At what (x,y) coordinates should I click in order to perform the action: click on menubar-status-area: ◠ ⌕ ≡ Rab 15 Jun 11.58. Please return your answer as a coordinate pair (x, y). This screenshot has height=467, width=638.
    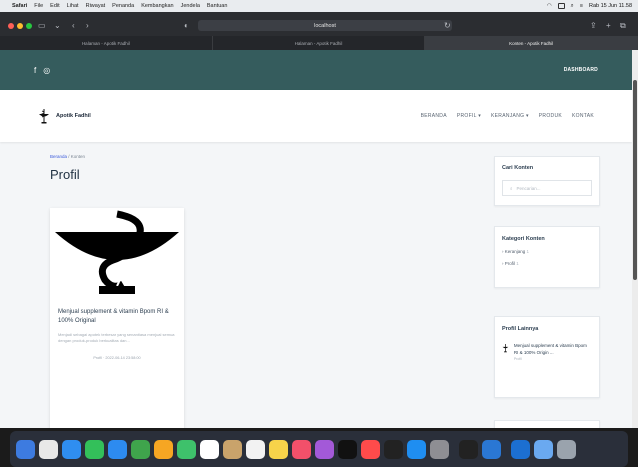
    Looking at the image, I should click on (589, 6).